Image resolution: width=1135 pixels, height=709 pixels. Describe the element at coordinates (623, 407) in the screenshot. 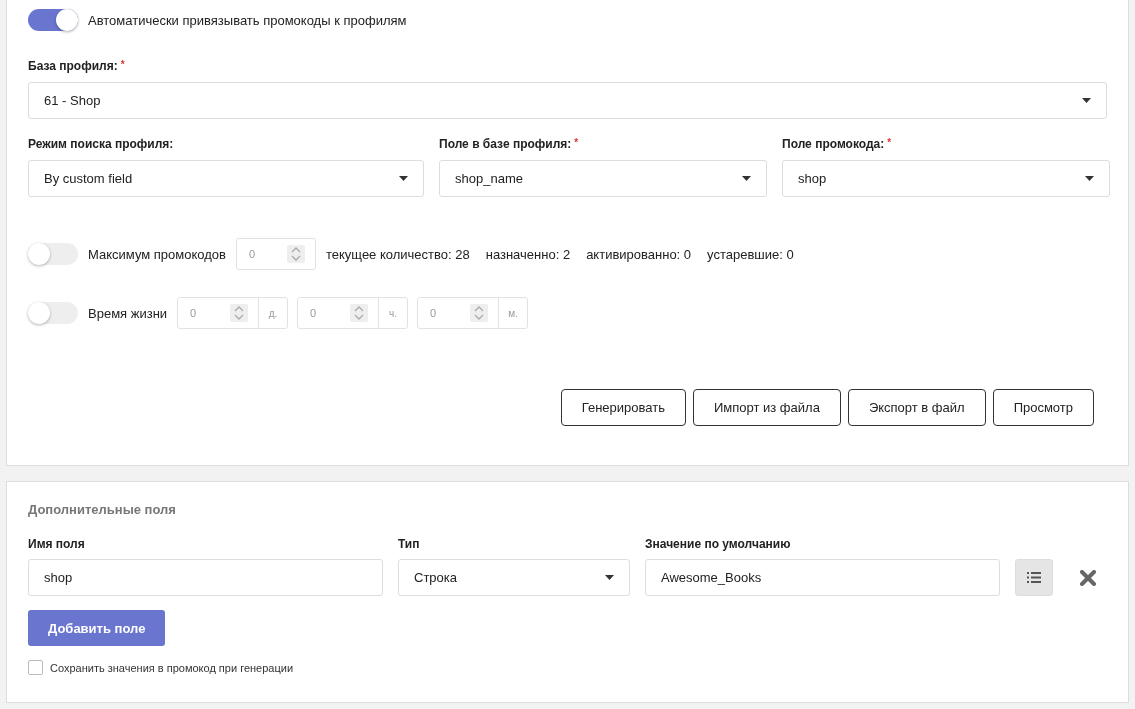

I see `action-button: Генерировать` at that location.